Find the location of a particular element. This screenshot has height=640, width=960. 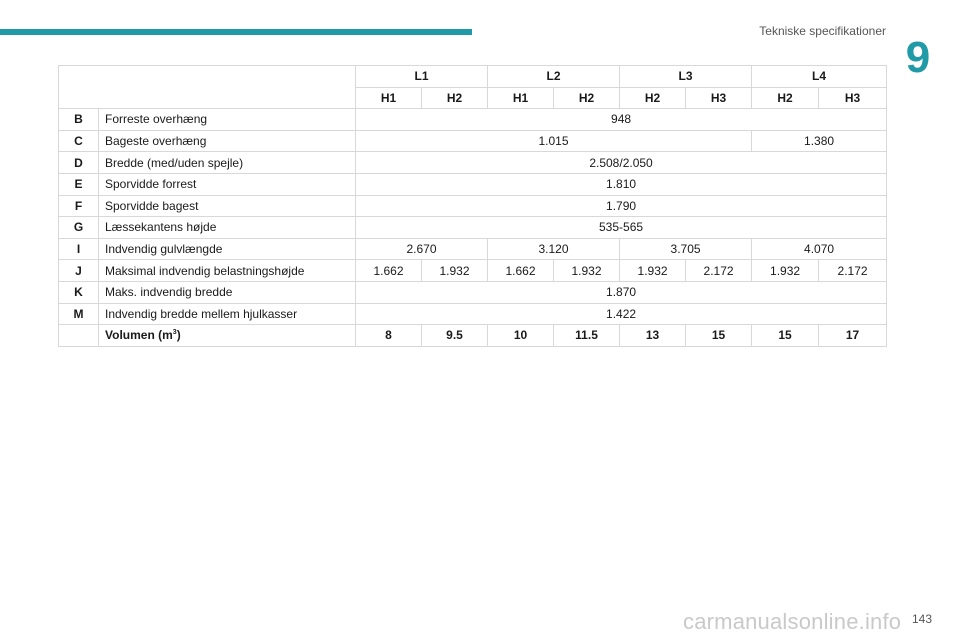

spec-row: G Læssekantens højde 535-565 is located at coordinates (473, 227).